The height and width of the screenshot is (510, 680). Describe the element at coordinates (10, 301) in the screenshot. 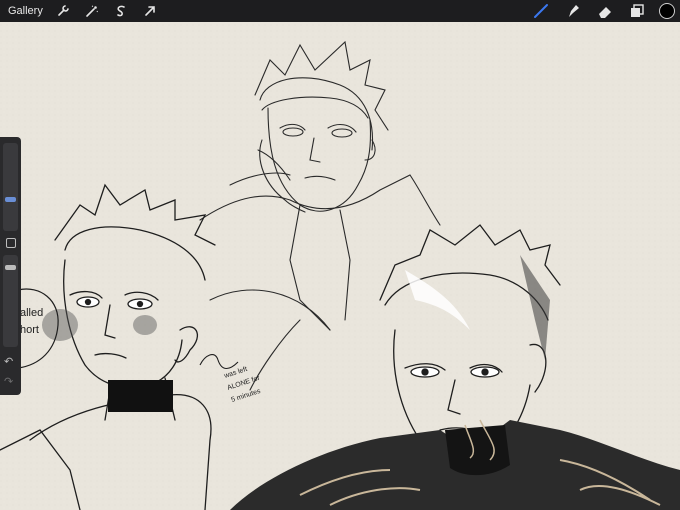

I see `opacity-slider` at that location.